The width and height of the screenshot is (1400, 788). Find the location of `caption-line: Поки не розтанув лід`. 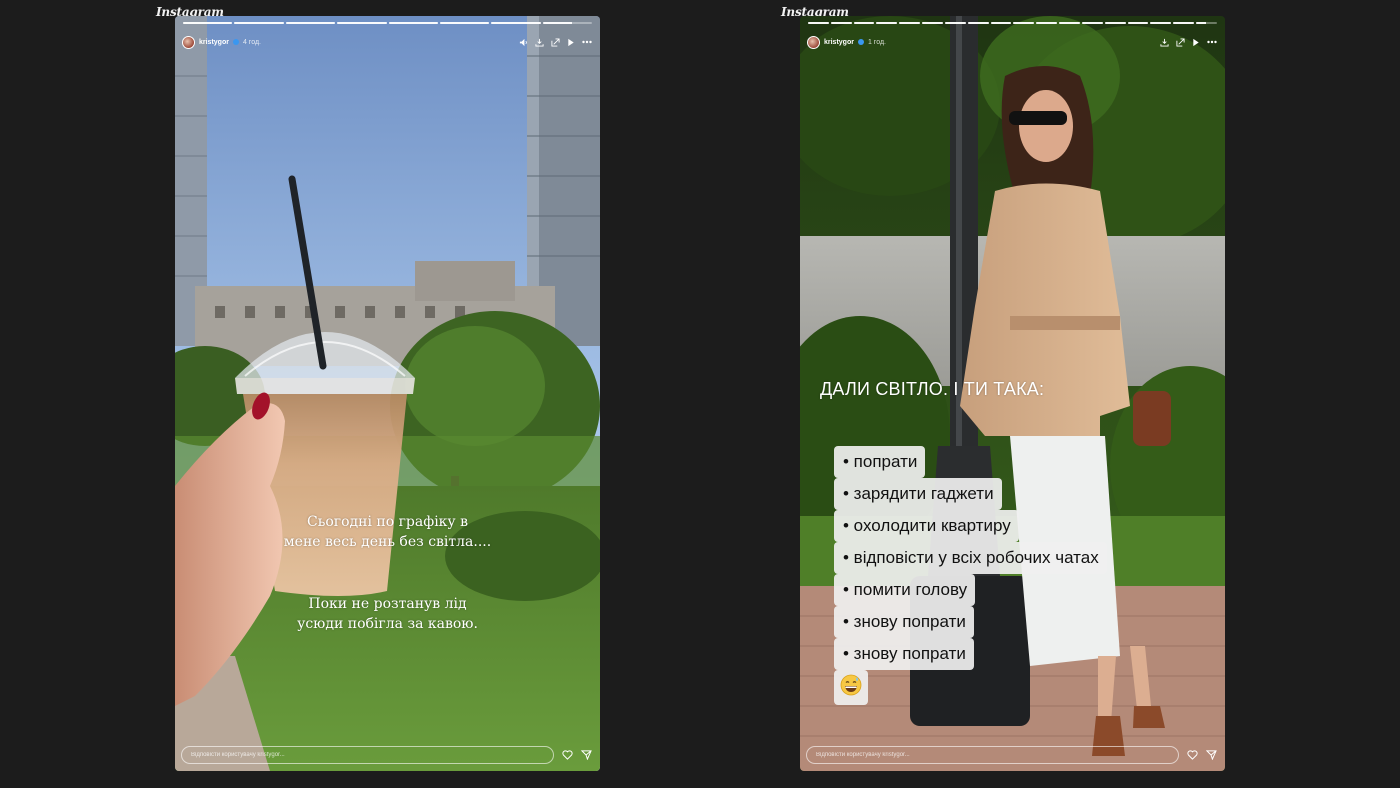

caption-line: Поки не розтанув лід is located at coordinates (387, 604).